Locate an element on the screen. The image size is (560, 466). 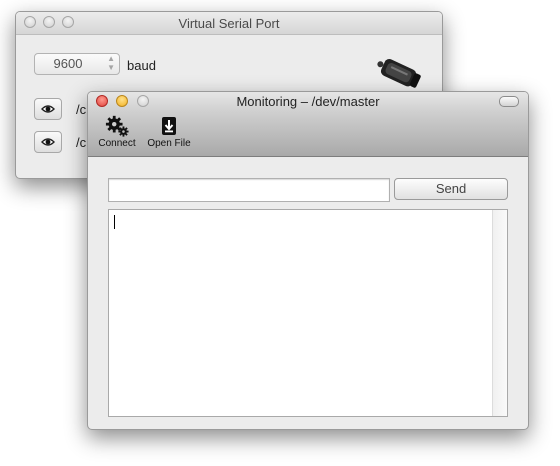
download-arrow-icon is located at coordinates (169, 126).